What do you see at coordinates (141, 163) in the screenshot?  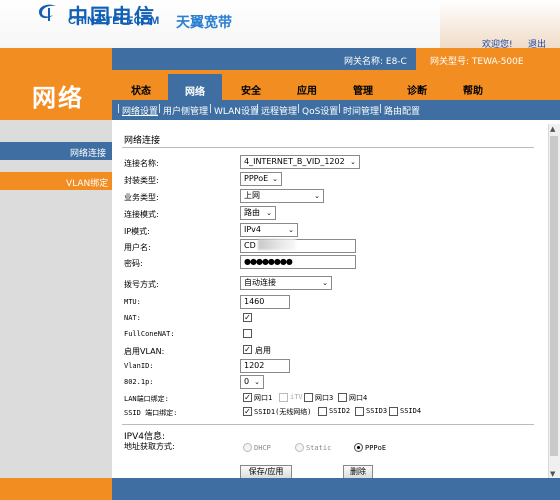 I see `connection-name-label: 连接名称:` at bounding box center [141, 163].